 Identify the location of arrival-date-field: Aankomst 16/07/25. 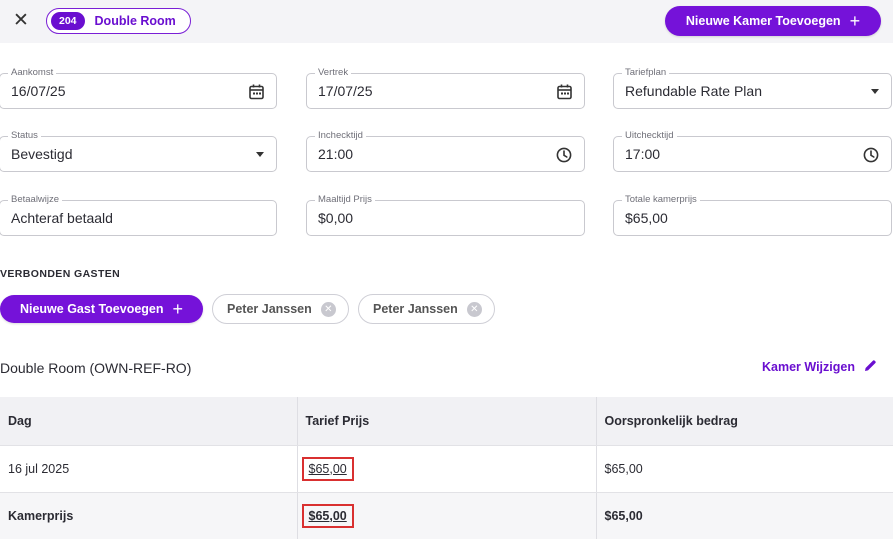
(138, 88).